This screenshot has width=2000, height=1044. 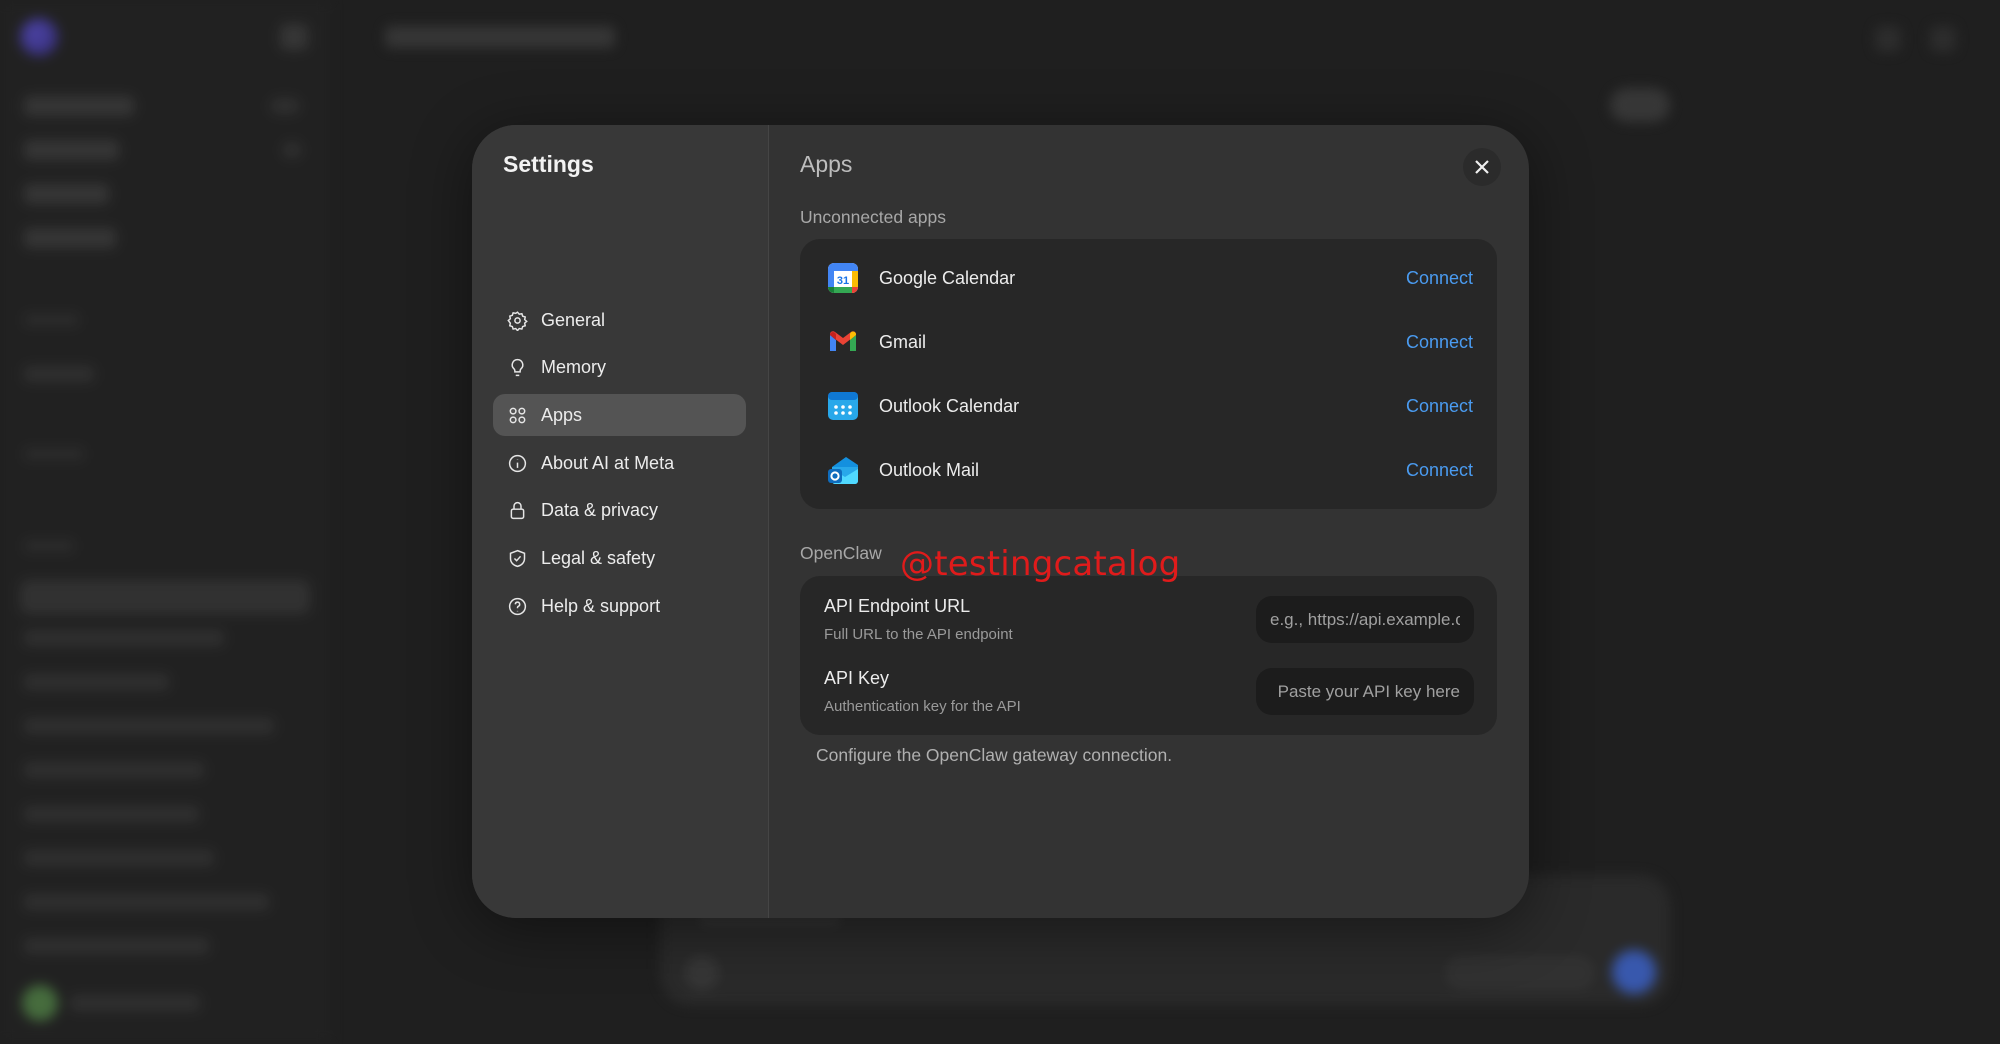 I want to click on nav-item-about: About AI at Meta, so click(x=619, y=463).